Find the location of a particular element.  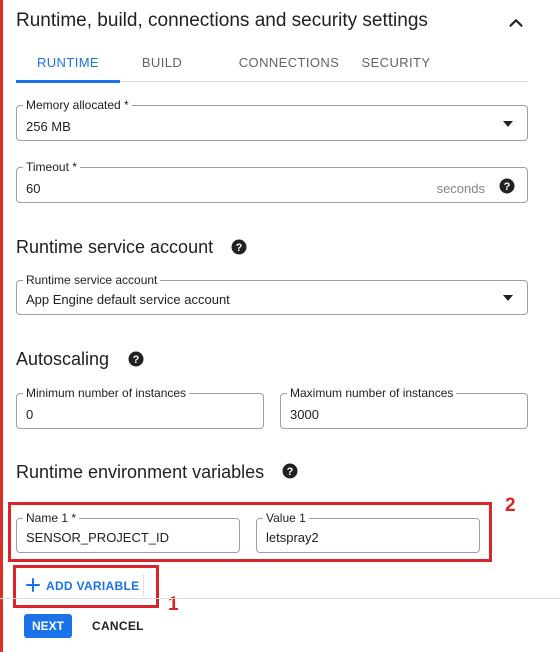

env-var-value-value: letspray2 is located at coordinates (292, 537).